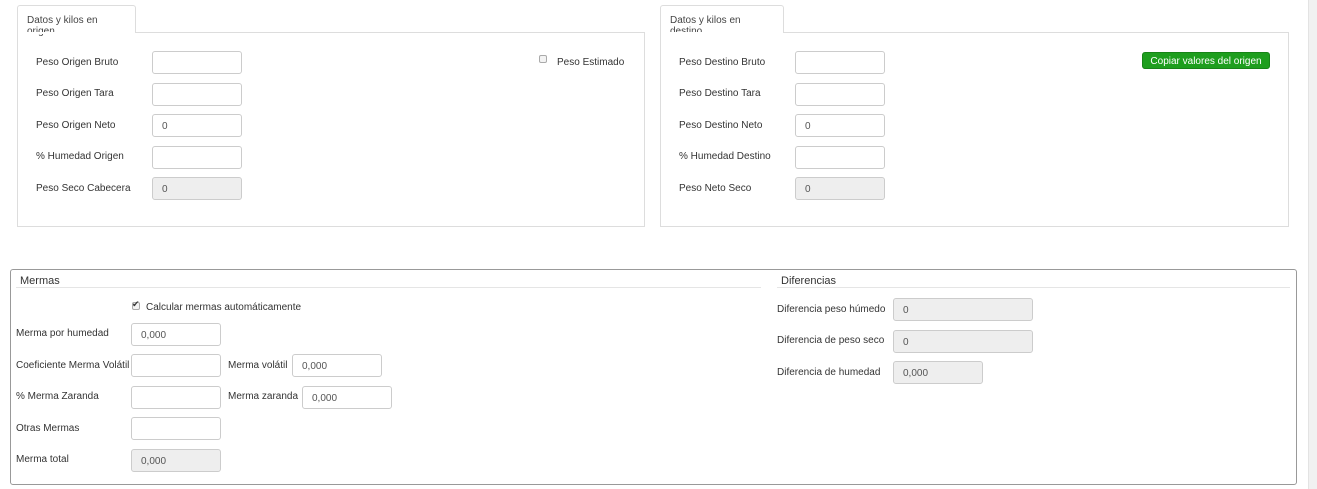  Describe the element at coordinates (224, 307) in the screenshot. I see `calcular-mermas-label: Calcular mermas automáticamente` at that location.